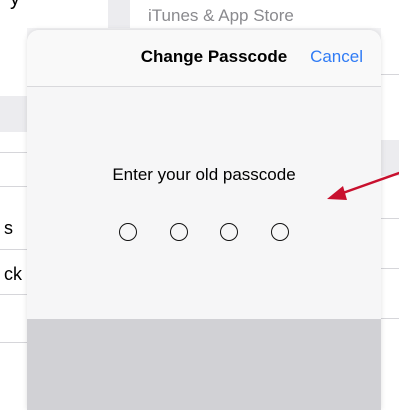 The height and width of the screenshot is (410, 399). What do you see at coordinates (8, 228) in the screenshot?
I see `background-left-item-1: s` at bounding box center [8, 228].